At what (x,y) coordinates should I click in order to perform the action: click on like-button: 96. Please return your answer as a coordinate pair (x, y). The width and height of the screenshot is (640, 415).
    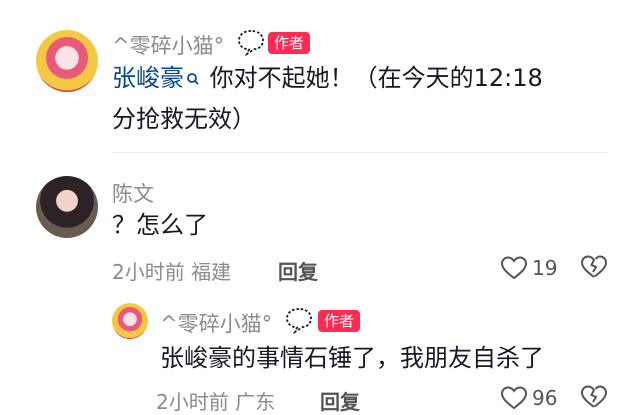
    Looking at the image, I should click on (528, 398).